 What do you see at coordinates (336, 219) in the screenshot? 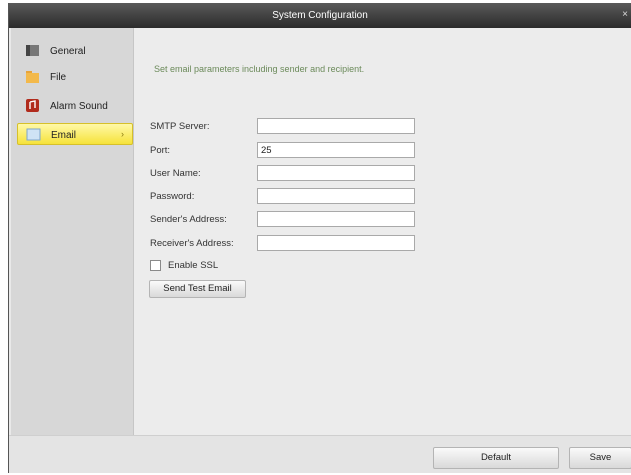
I see `sender-address-input` at bounding box center [336, 219].